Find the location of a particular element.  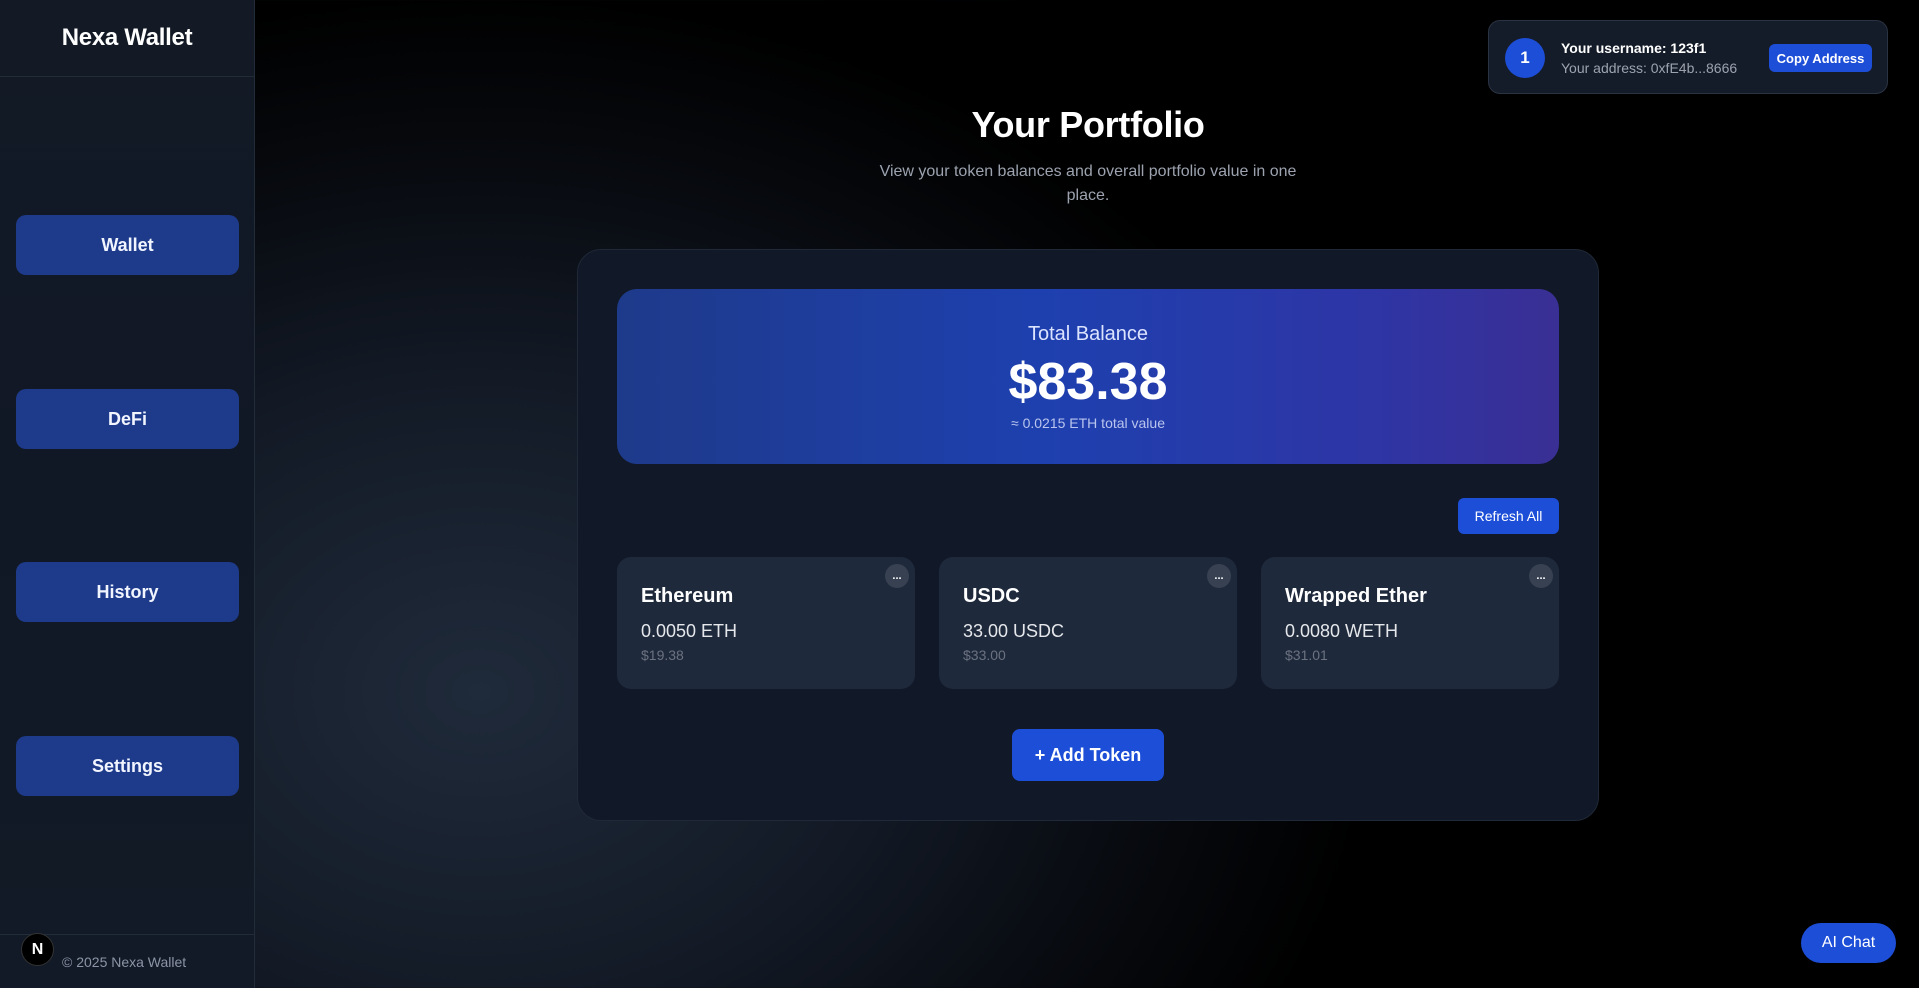

address-text: Your address: 0xfE4b...8666 is located at coordinates (1649, 68).